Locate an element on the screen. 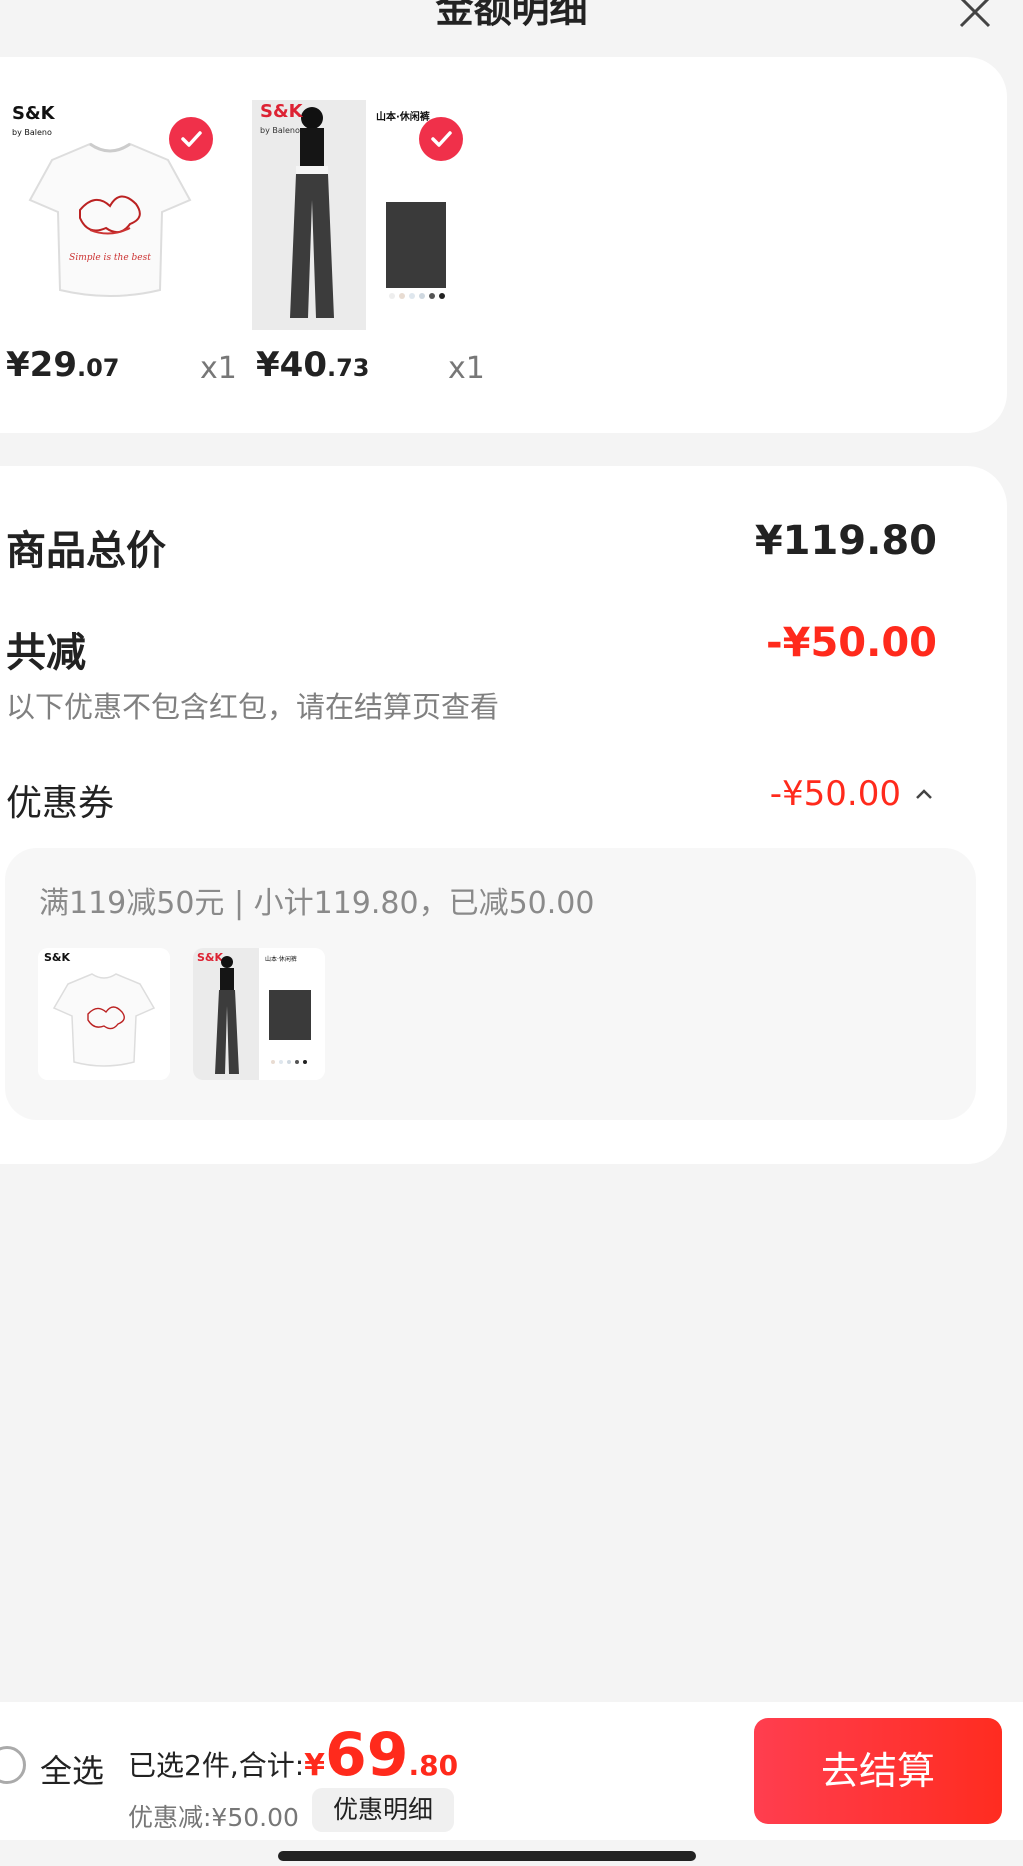 This screenshot has width=1023, height=1866. total-reduce-value: -¥50.00 is located at coordinates (851, 643).